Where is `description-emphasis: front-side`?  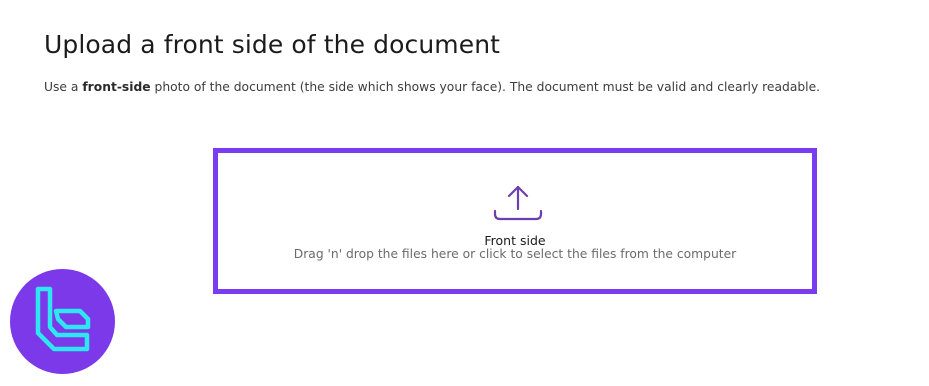
description-emphasis: front-side is located at coordinates (116, 87).